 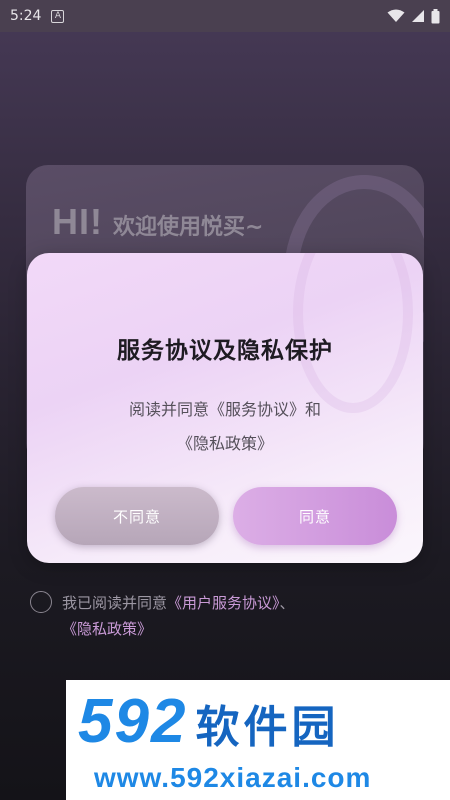 What do you see at coordinates (233, 777) in the screenshot?
I see `watermark-url: www.592xiazai.com` at bounding box center [233, 777].